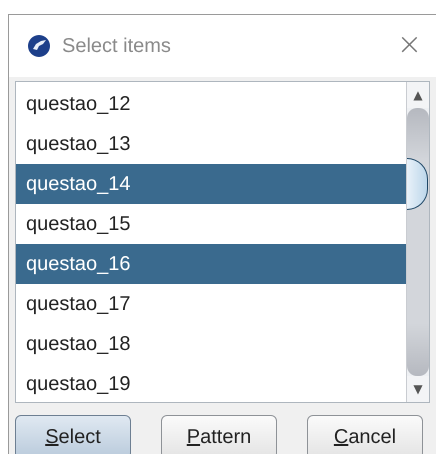 The image size is (436, 454). I want to click on list-item: questao_18, so click(211, 344).